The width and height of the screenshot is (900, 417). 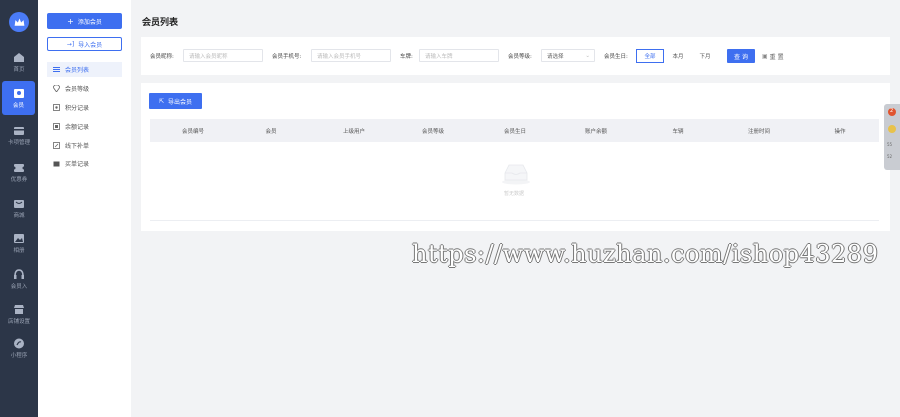 What do you see at coordinates (616, 57) in the screenshot?
I see `birthday-label: 会员生日:` at bounding box center [616, 57].